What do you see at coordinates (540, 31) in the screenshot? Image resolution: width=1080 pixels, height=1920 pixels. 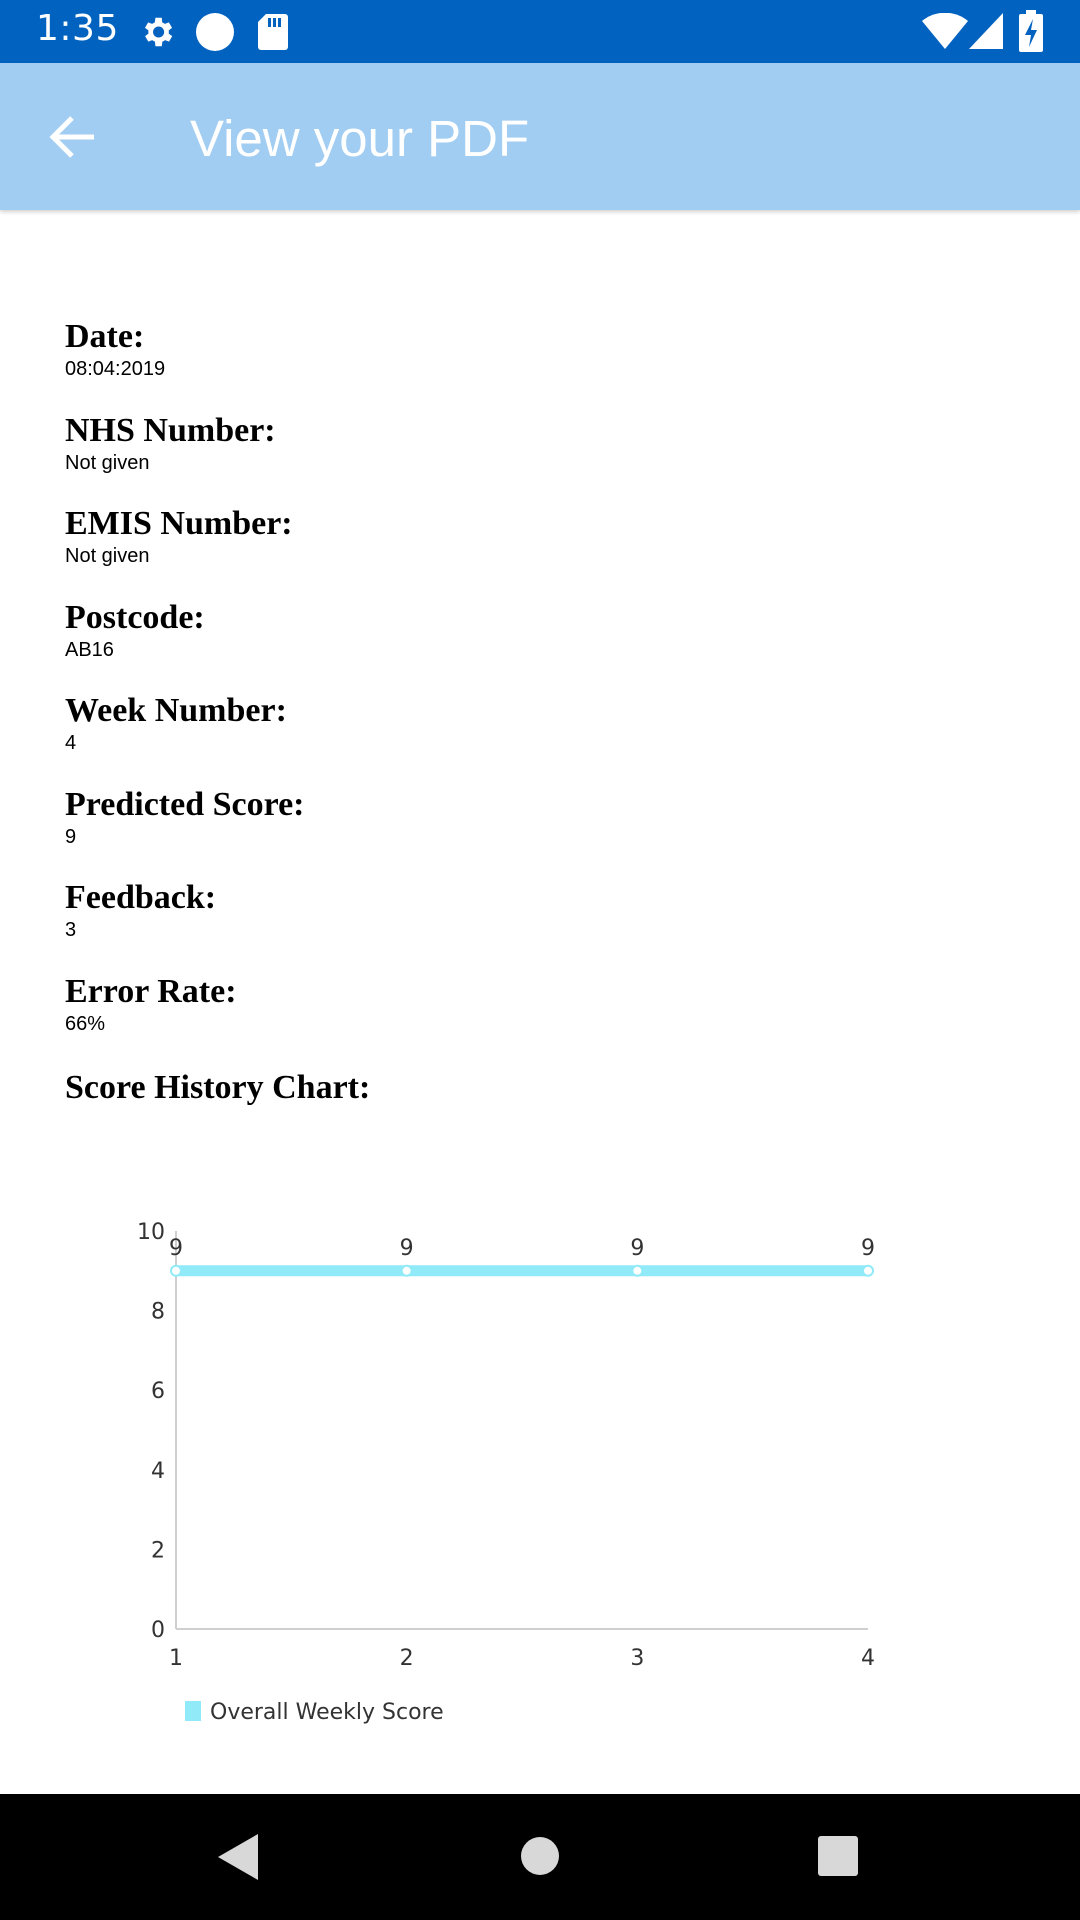 I see `status-bar: 1:35` at bounding box center [540, 31].